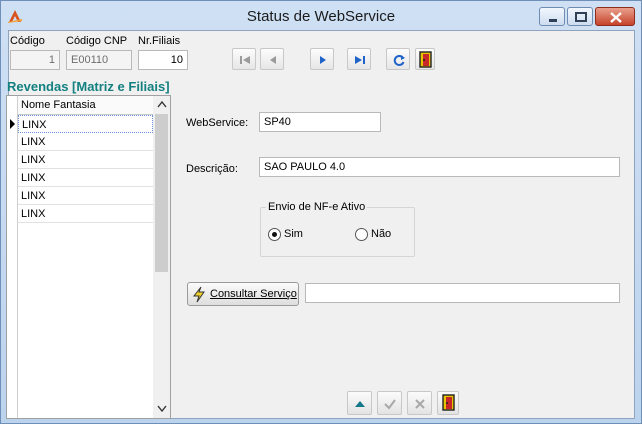 Image resolution: width=642 pixels, height=424 pixels. What do you see at coordinates (162, 104) in the screenshot?
I see `scroll-up-icon` at bounding box center [162, 104].